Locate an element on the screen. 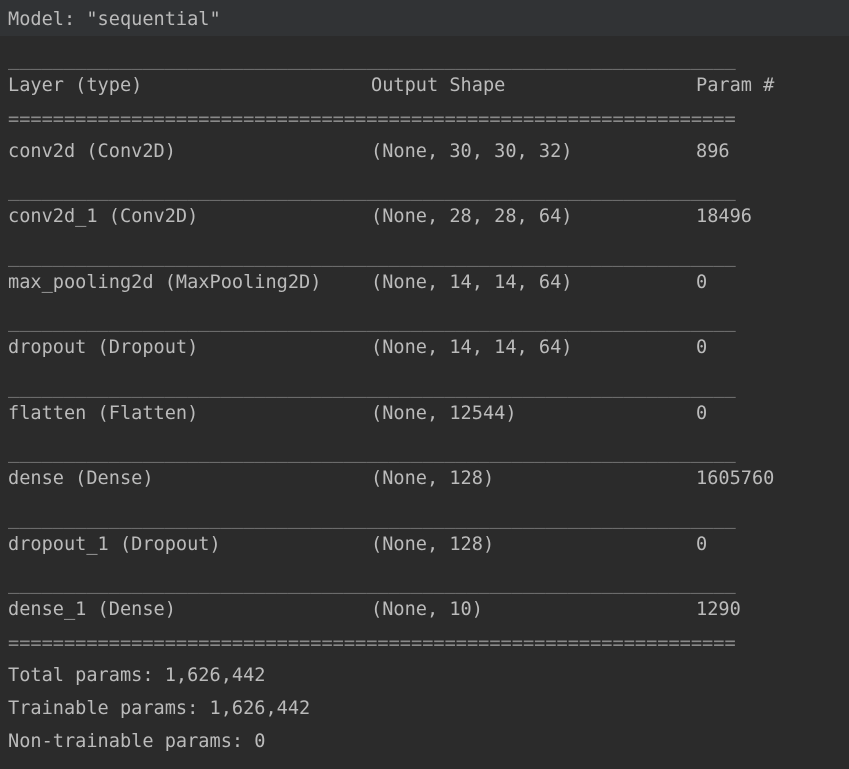 The height and width of the screenshot is (769, 849). layer-name: conv2d_1 (Conv2D) is located at coordinates (103, 216).